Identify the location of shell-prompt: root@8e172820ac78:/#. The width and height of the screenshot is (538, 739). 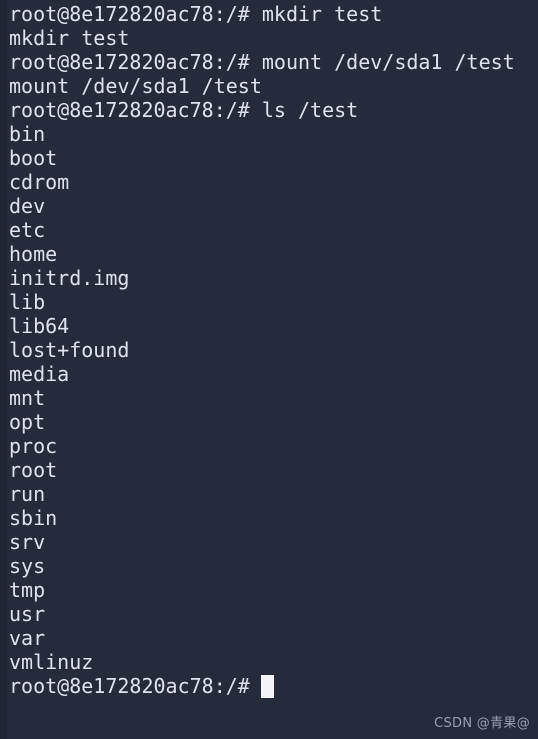
(129, 686).